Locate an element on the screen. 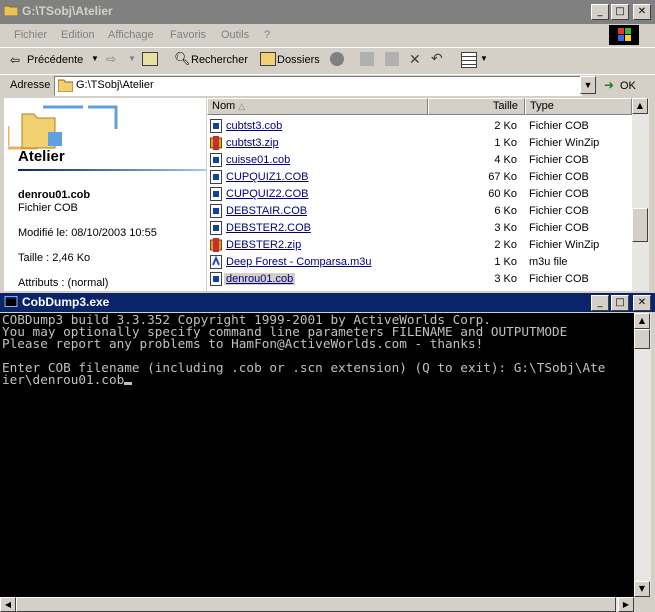 This screenshot has width=655, height=612. delete-icon: ✕ is located at coordinates (415, 59).